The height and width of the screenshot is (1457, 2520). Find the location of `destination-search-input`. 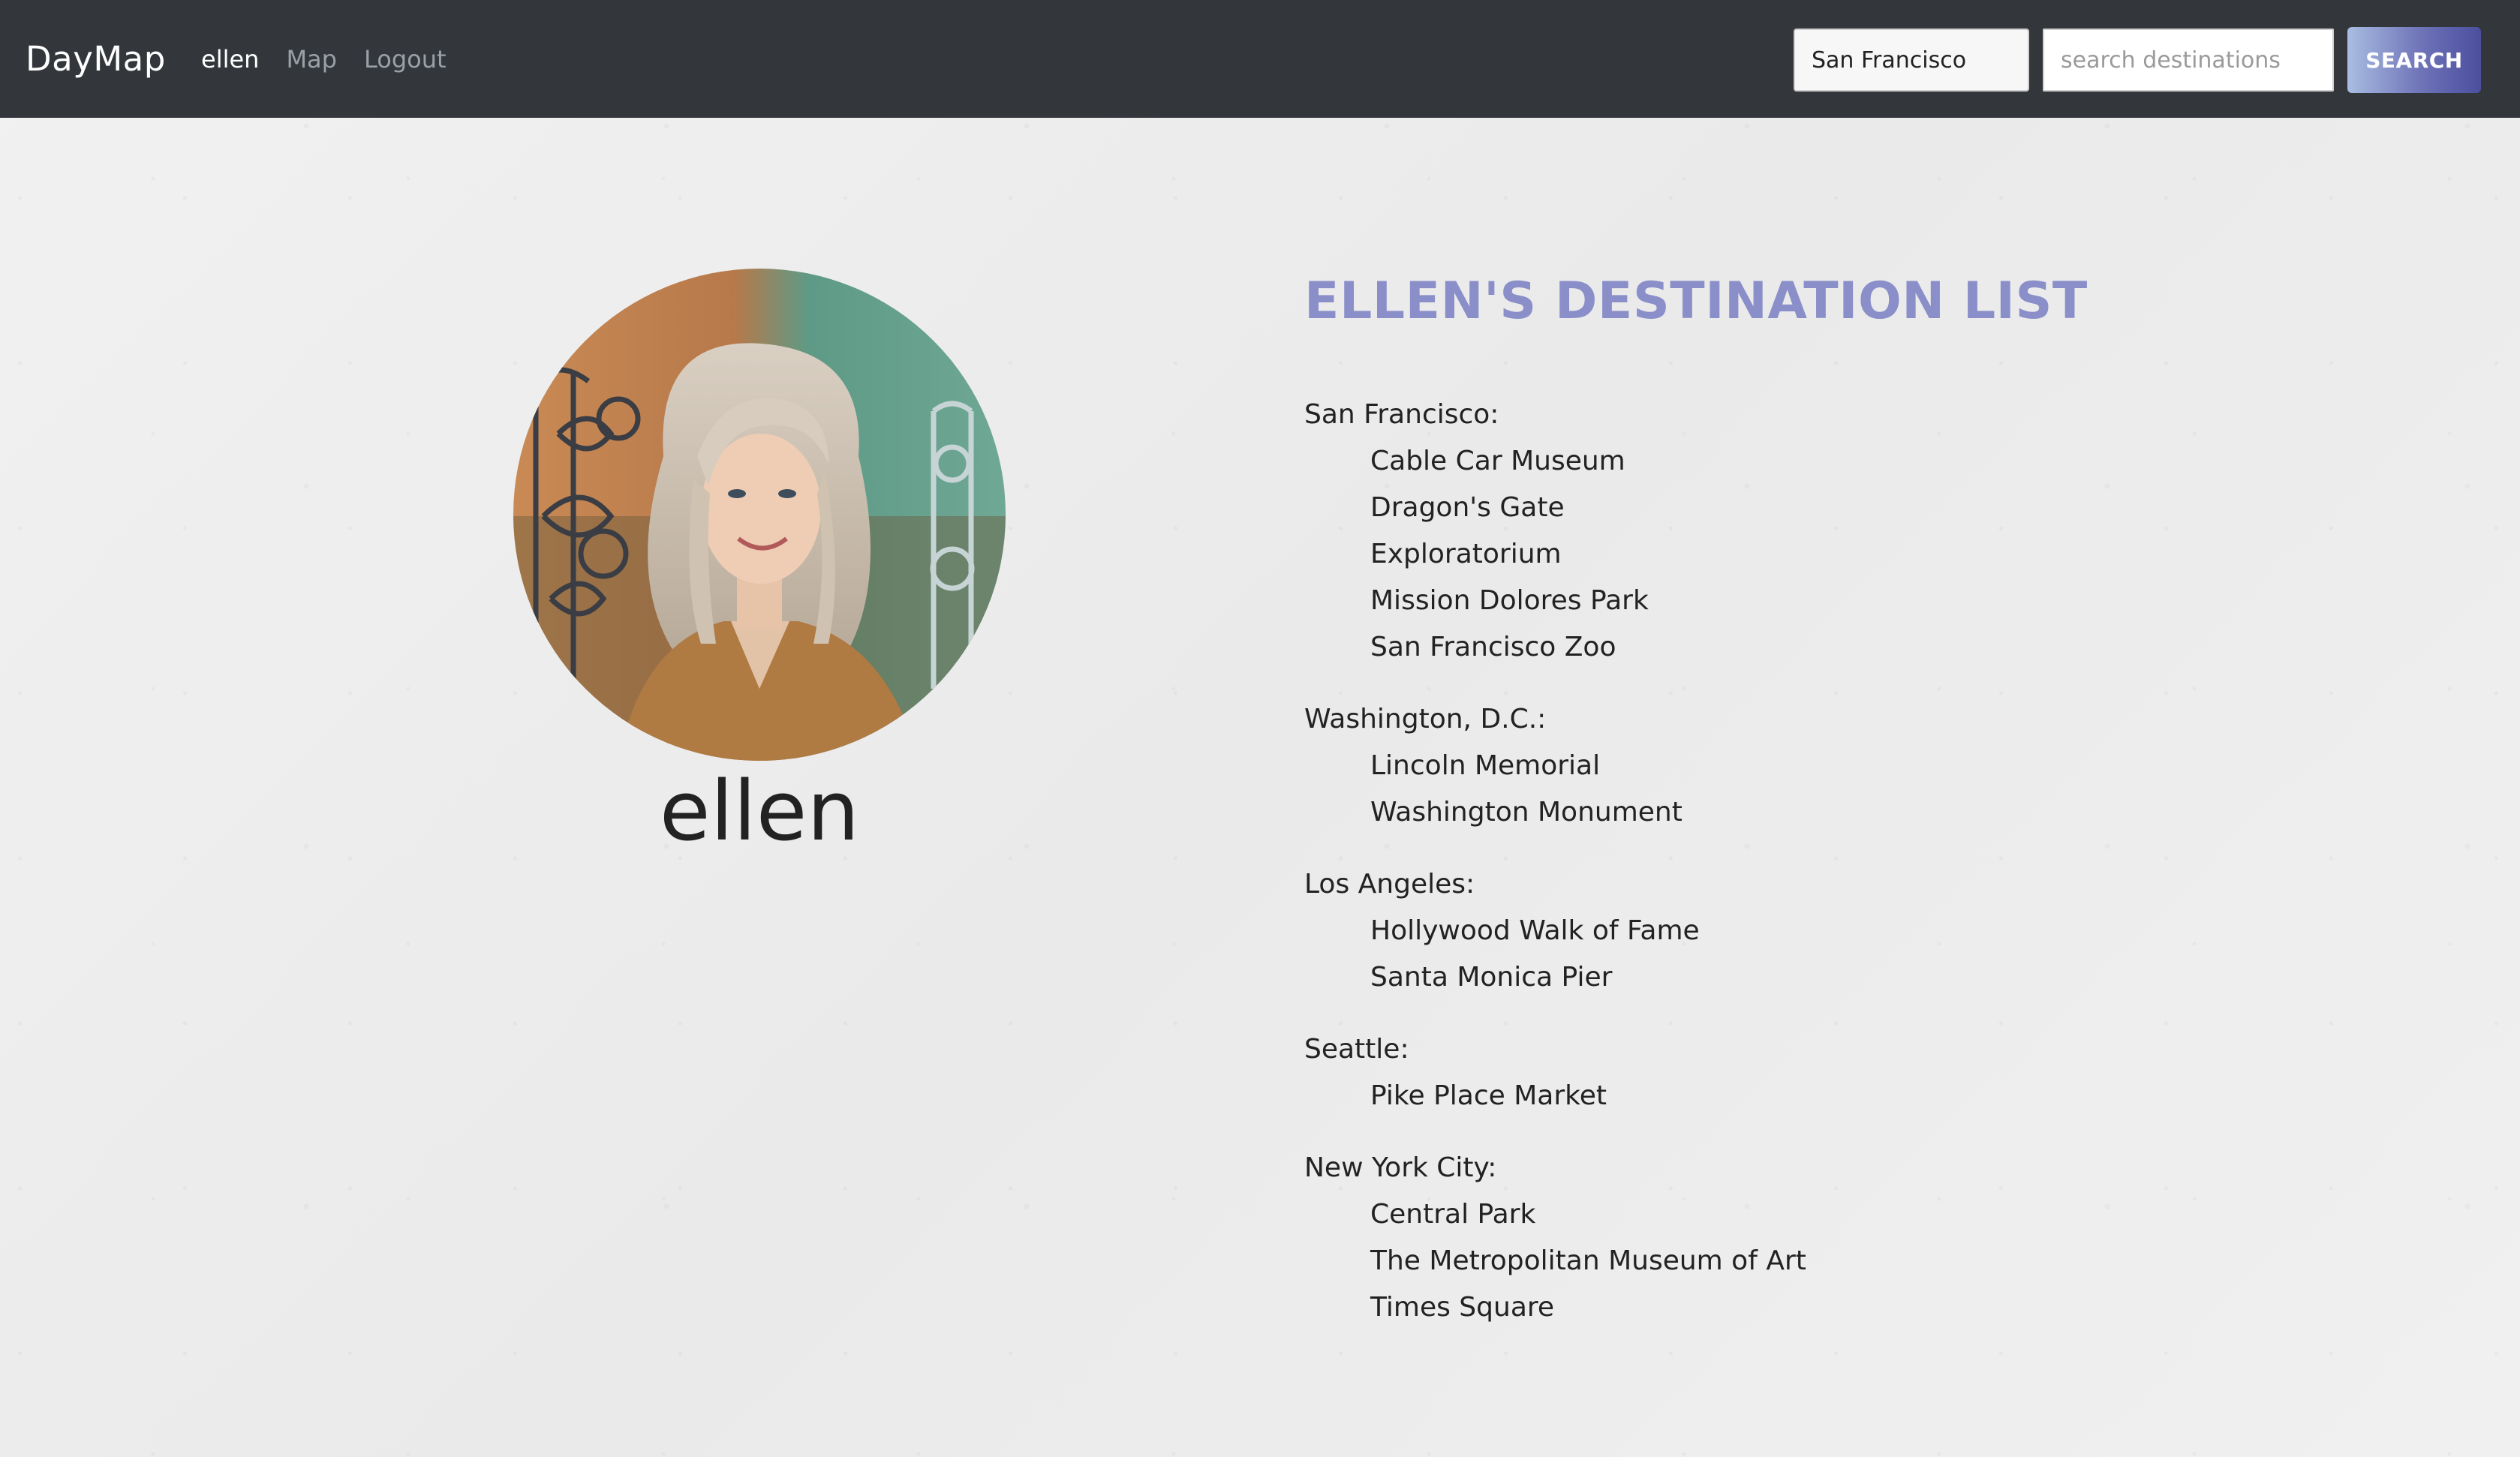

destination-search-input is located at coordinates (2188, 61).